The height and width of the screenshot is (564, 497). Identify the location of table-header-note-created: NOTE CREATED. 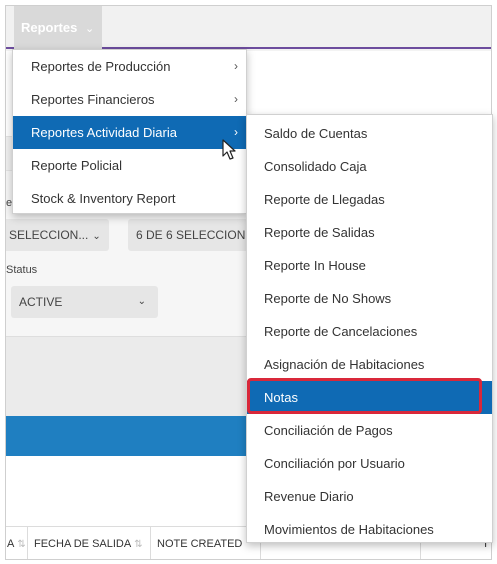
(206, 543).